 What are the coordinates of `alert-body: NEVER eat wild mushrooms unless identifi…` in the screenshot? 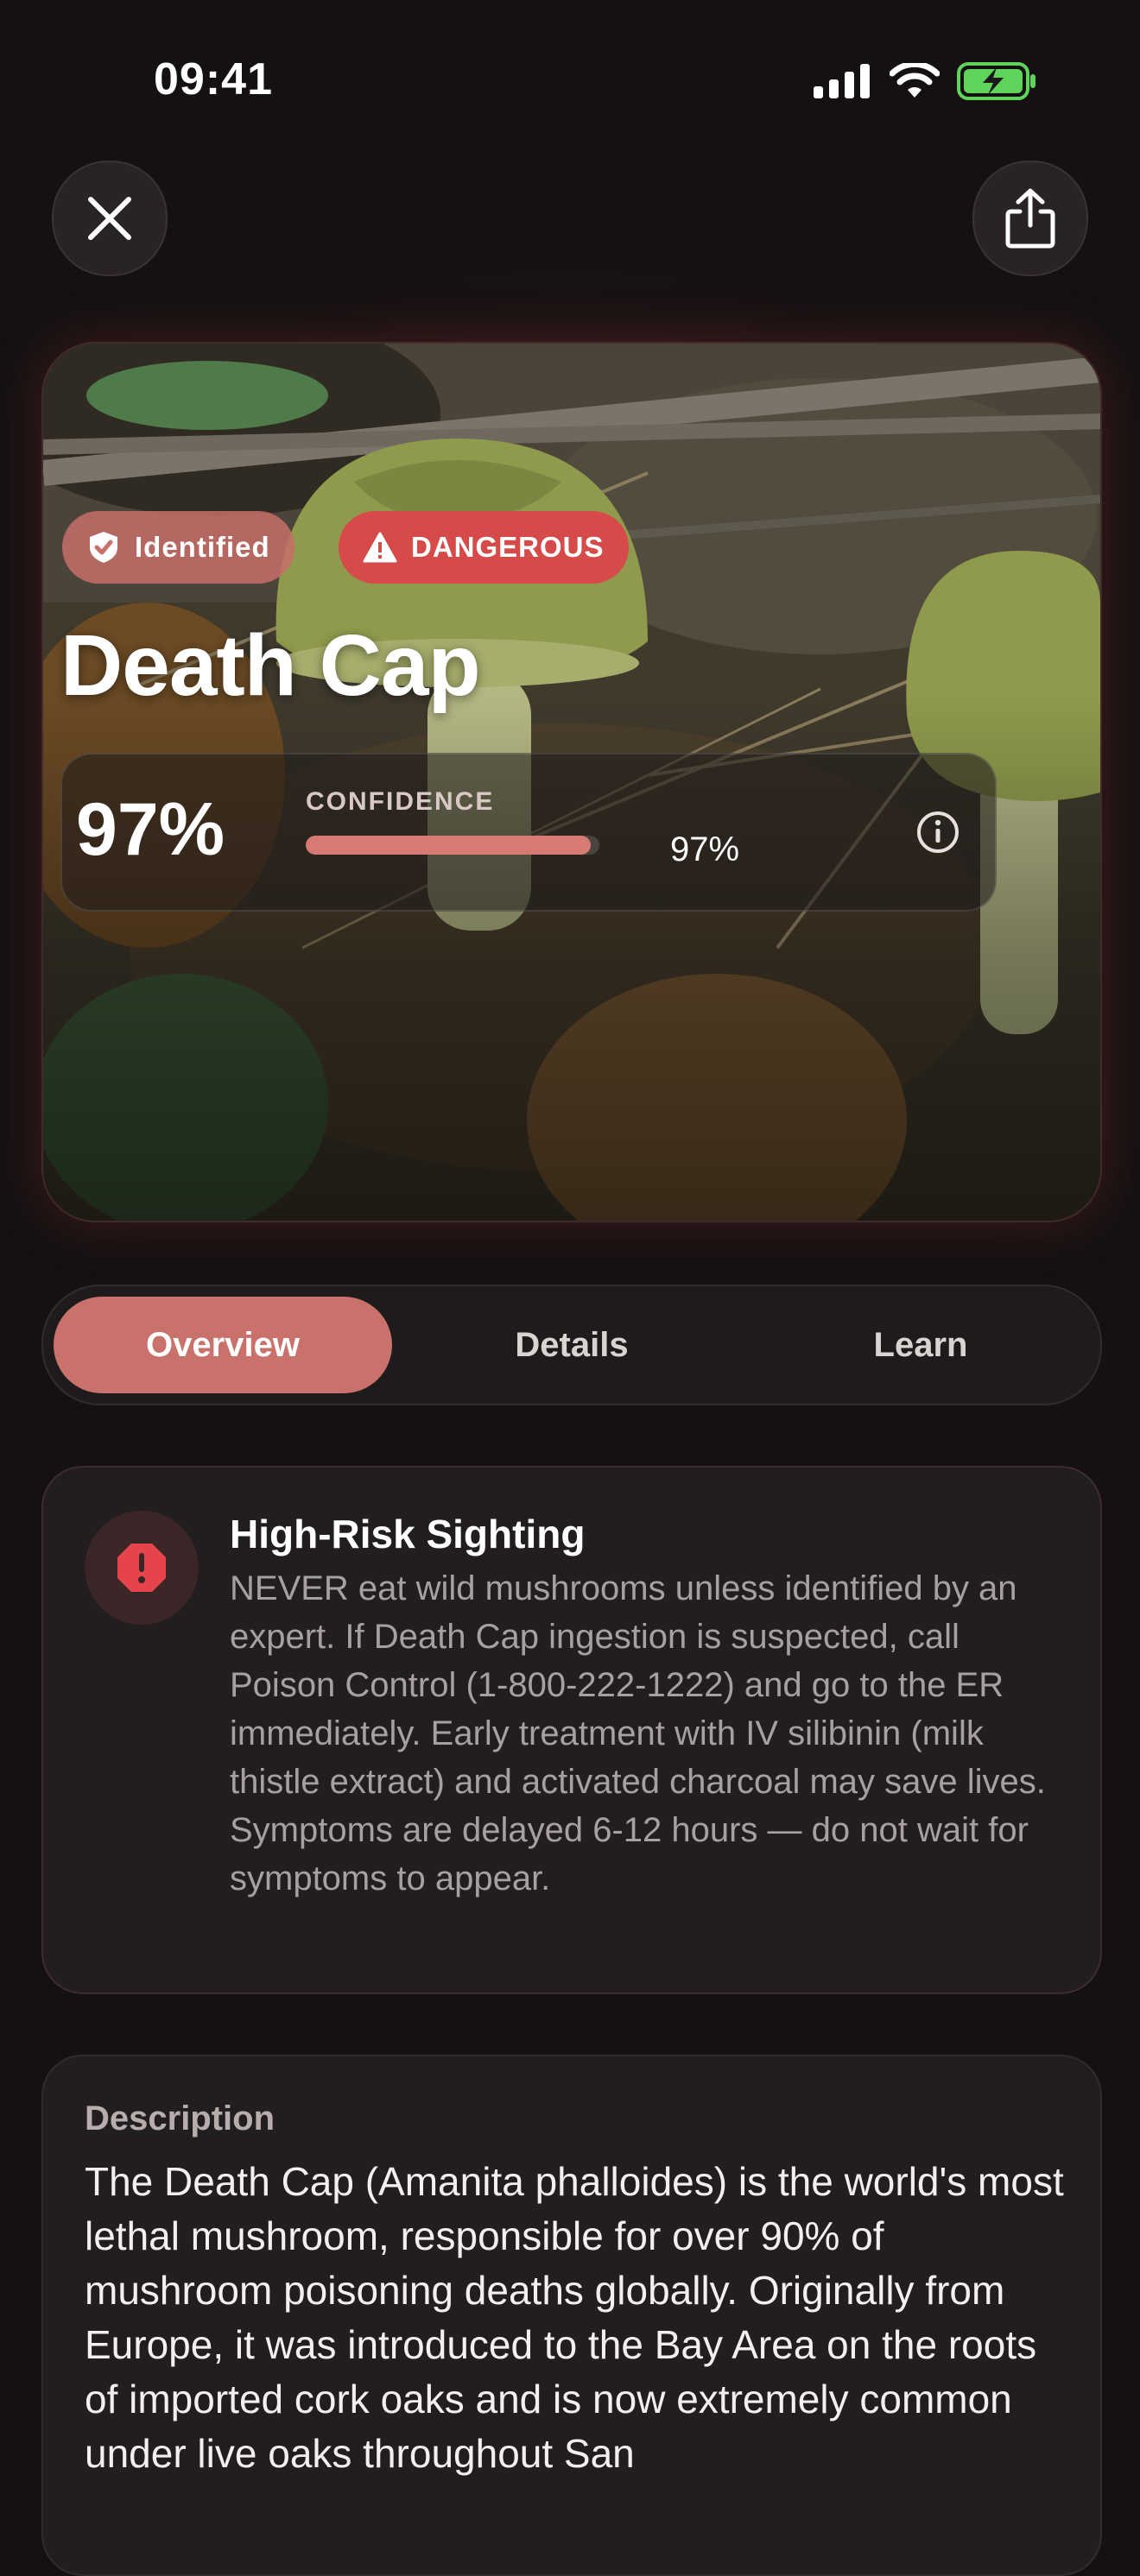 It's located at (638, 1733).